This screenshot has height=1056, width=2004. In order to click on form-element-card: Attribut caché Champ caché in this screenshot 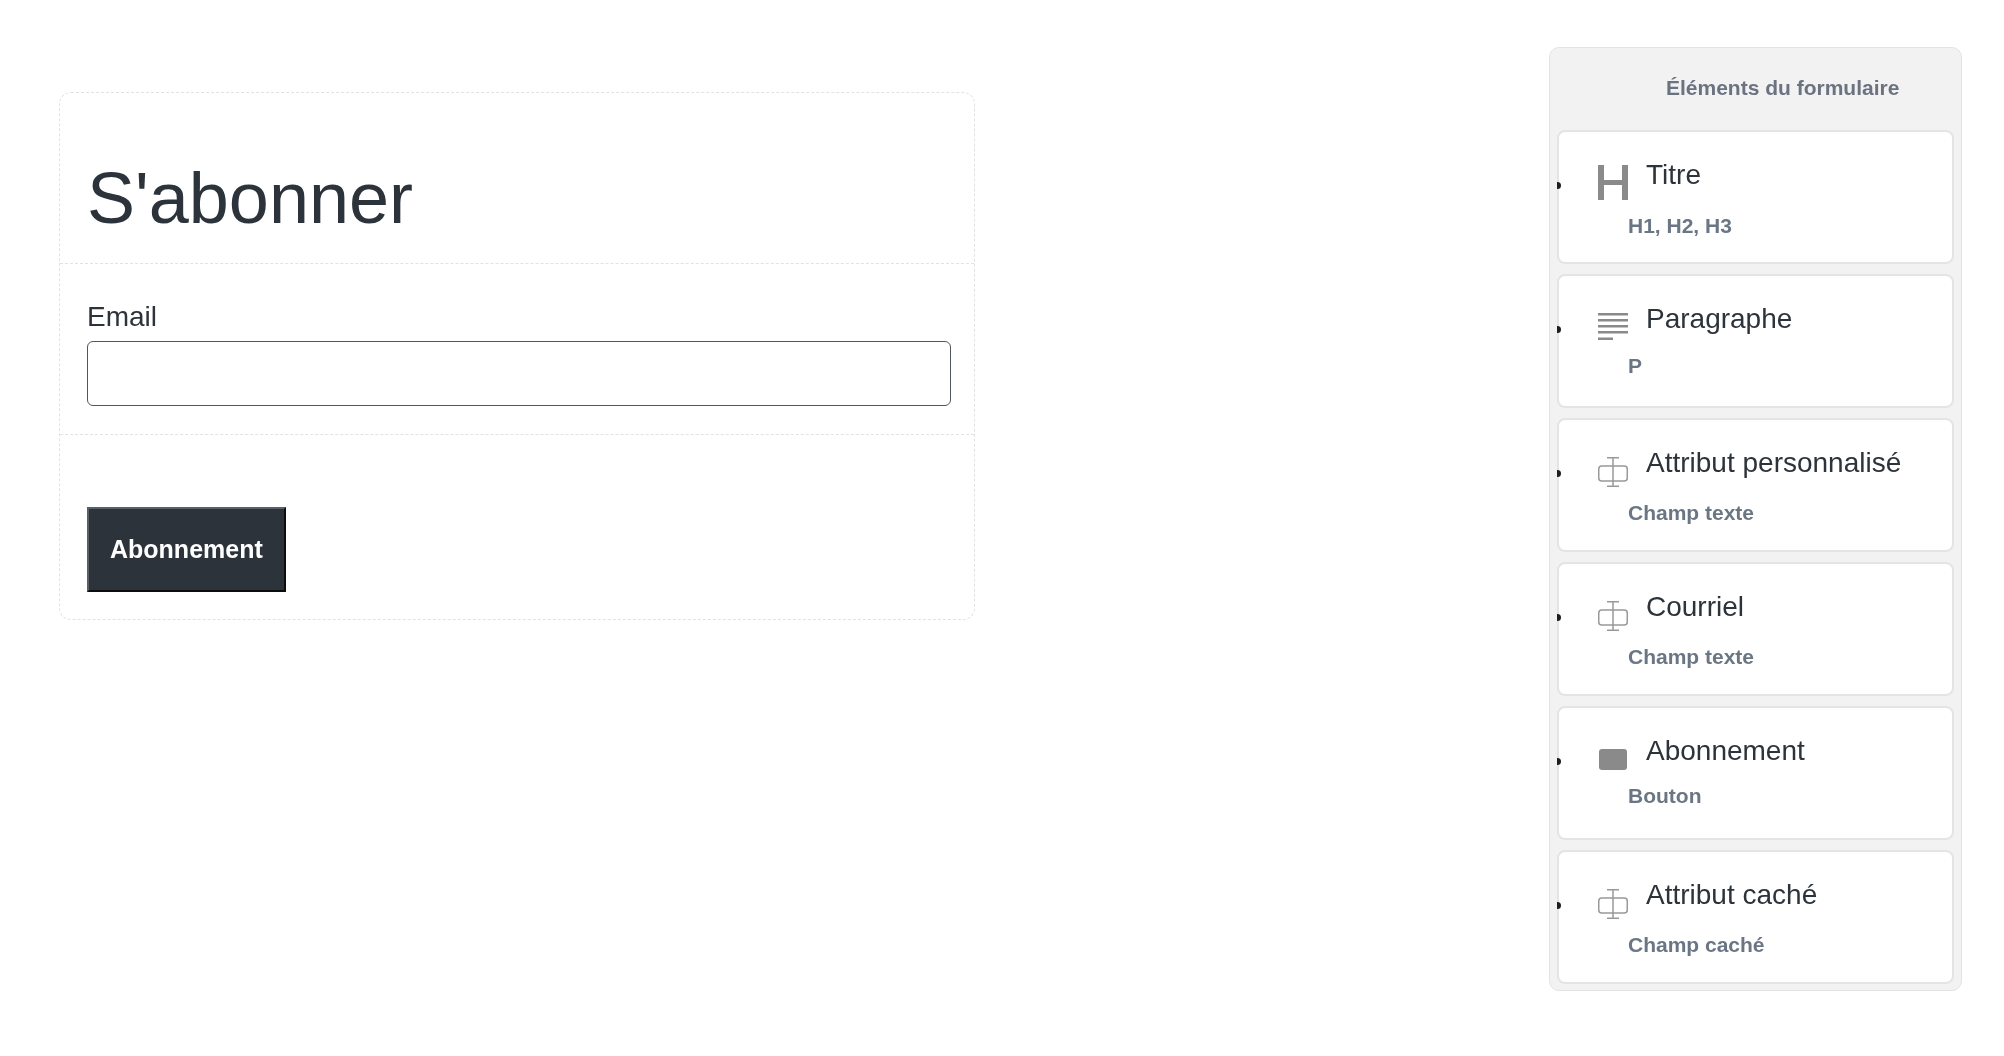, I will do `click(1755, 917)`.